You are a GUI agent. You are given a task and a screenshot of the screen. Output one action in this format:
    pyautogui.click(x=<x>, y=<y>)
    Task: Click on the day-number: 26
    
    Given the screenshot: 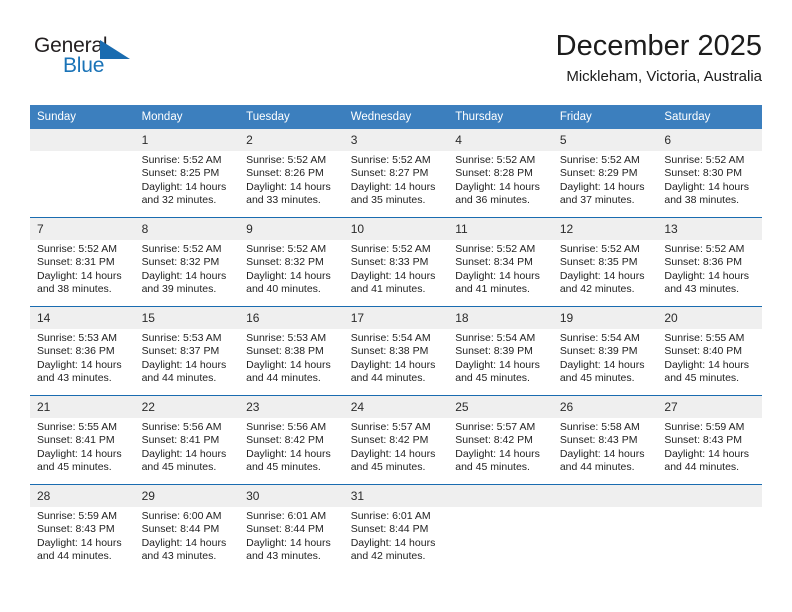 What is the action you would take?
    pyautogui.click(x=605, y=407)
    